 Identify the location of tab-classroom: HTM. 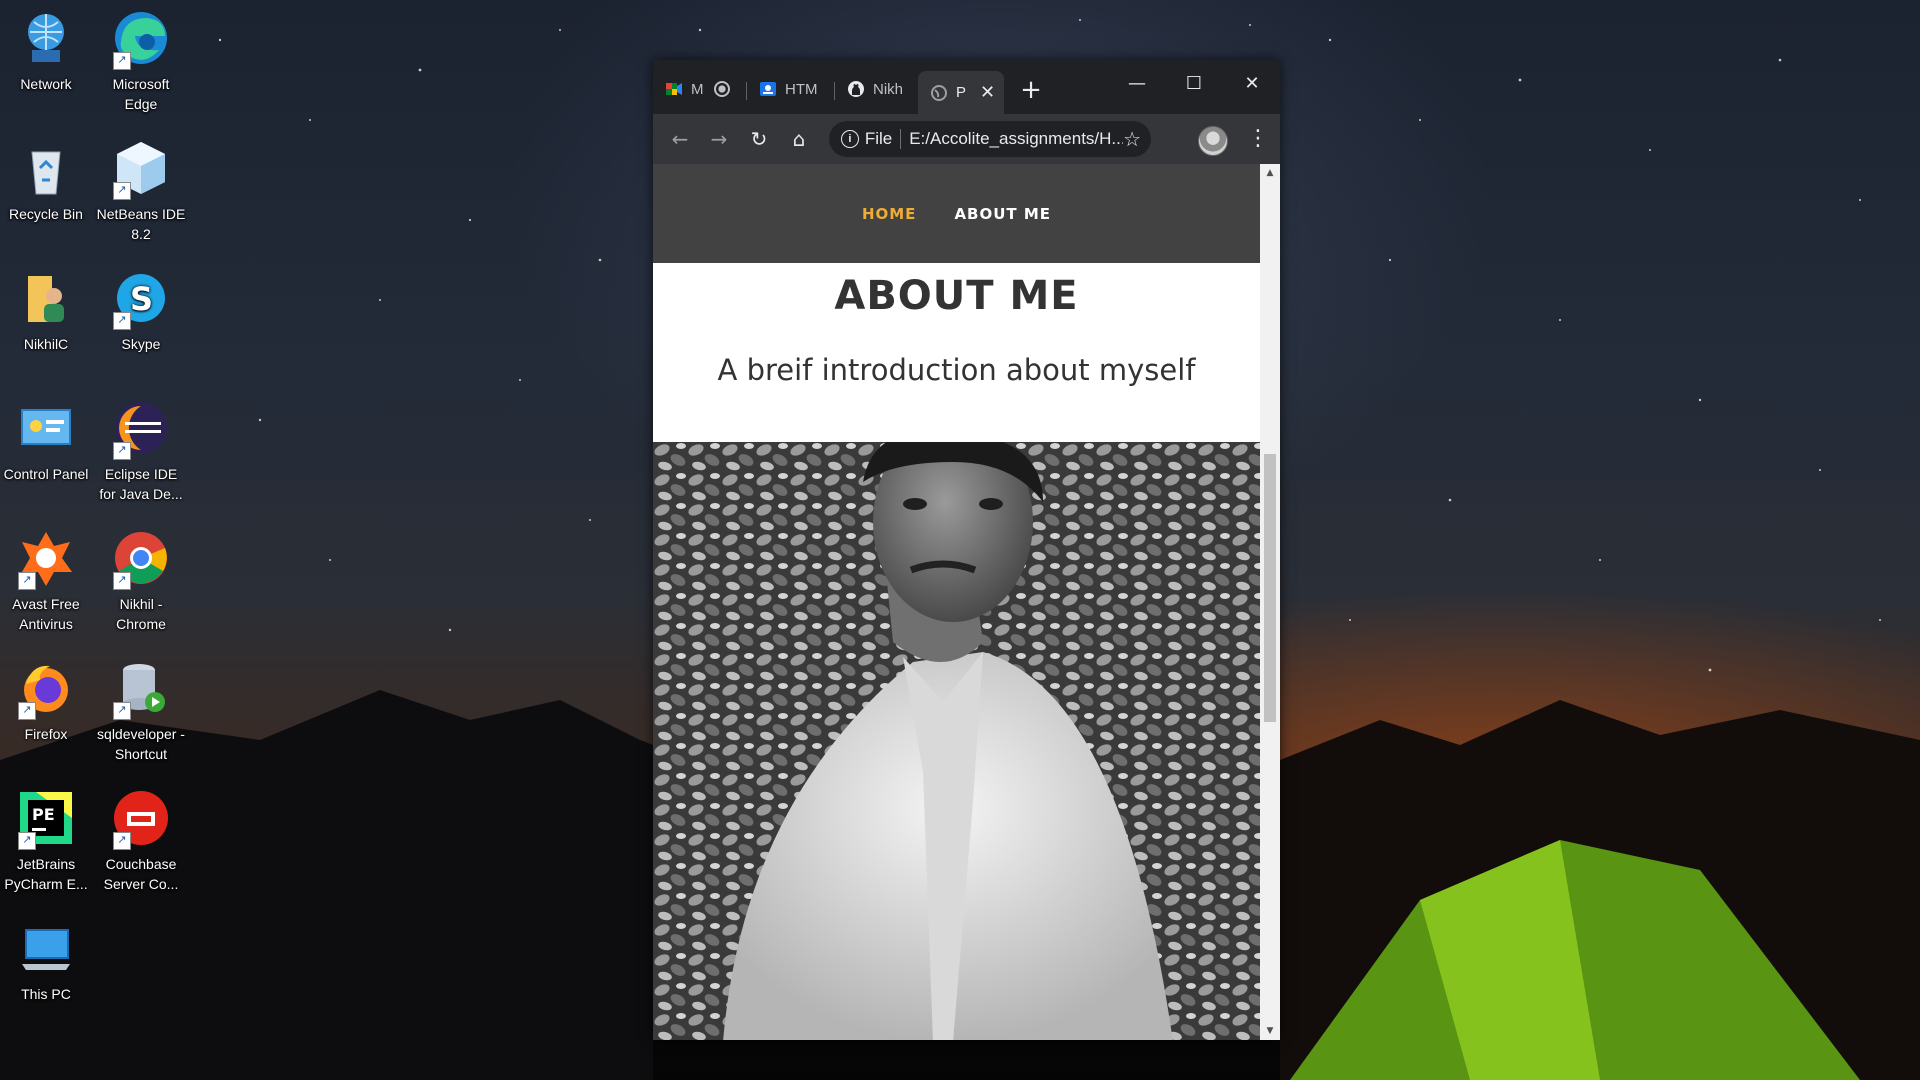
(789, 89).